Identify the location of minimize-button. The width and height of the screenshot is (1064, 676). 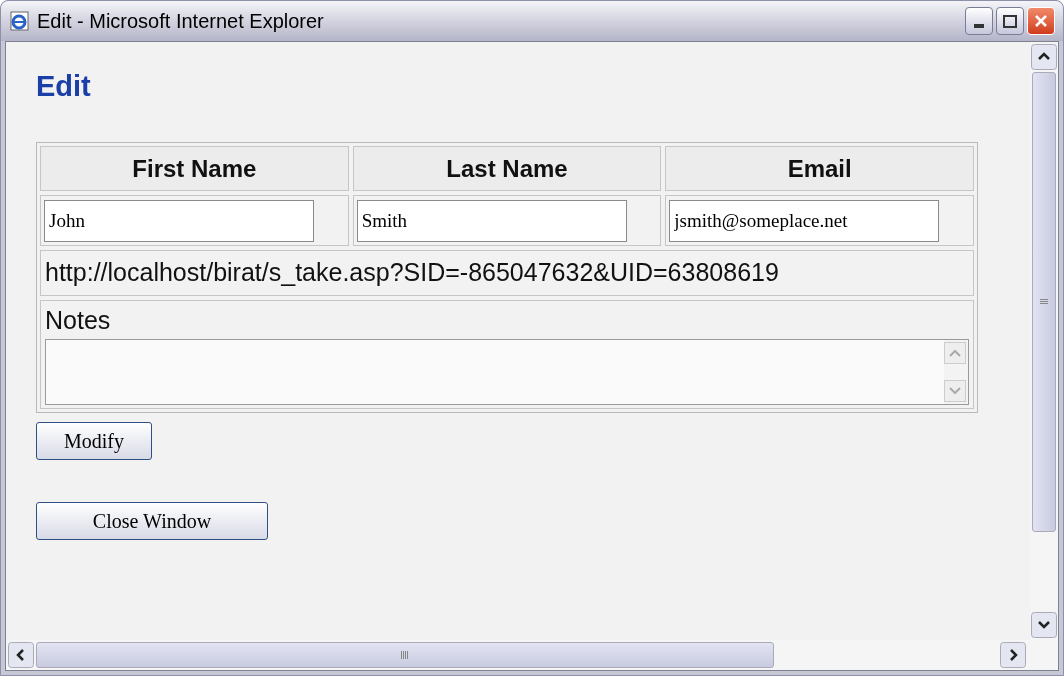
(979, 21).